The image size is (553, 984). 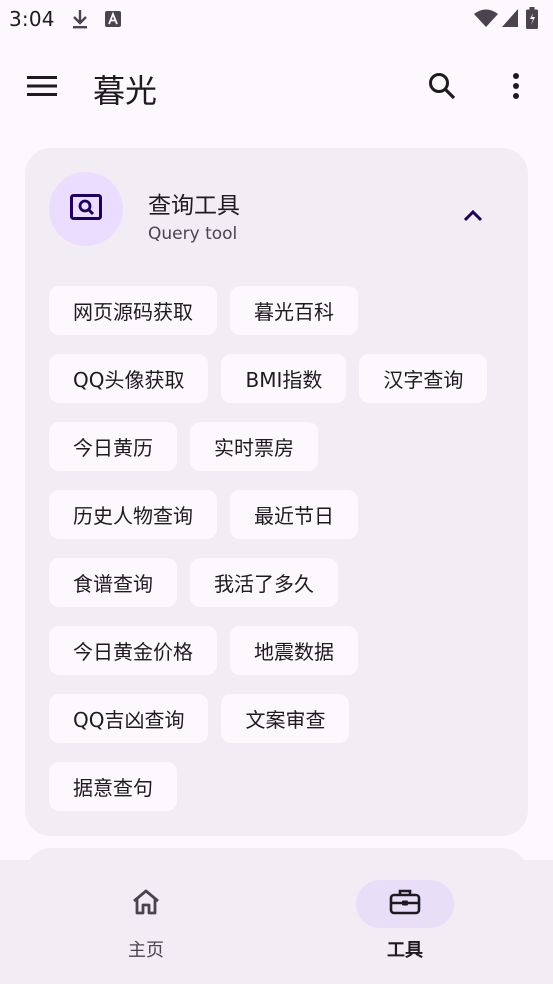 What do you see at coordinates (285, 718) in the screenshot?
I see `chip-copy-review: 文案审查` at bounding box center [285, 718].